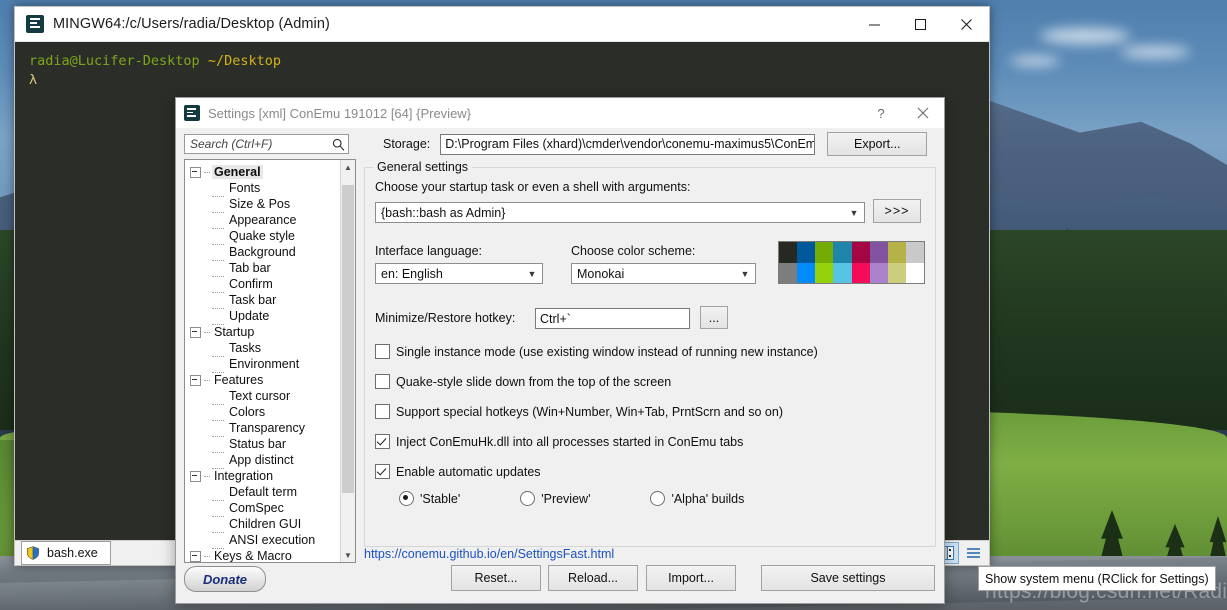 This screenshot has height=610, width=1227. What do you see at coordinates (272, 300) in the screenshot?
I see `tree-item-task-bar: Task bar` at bounding box center [272, 300].